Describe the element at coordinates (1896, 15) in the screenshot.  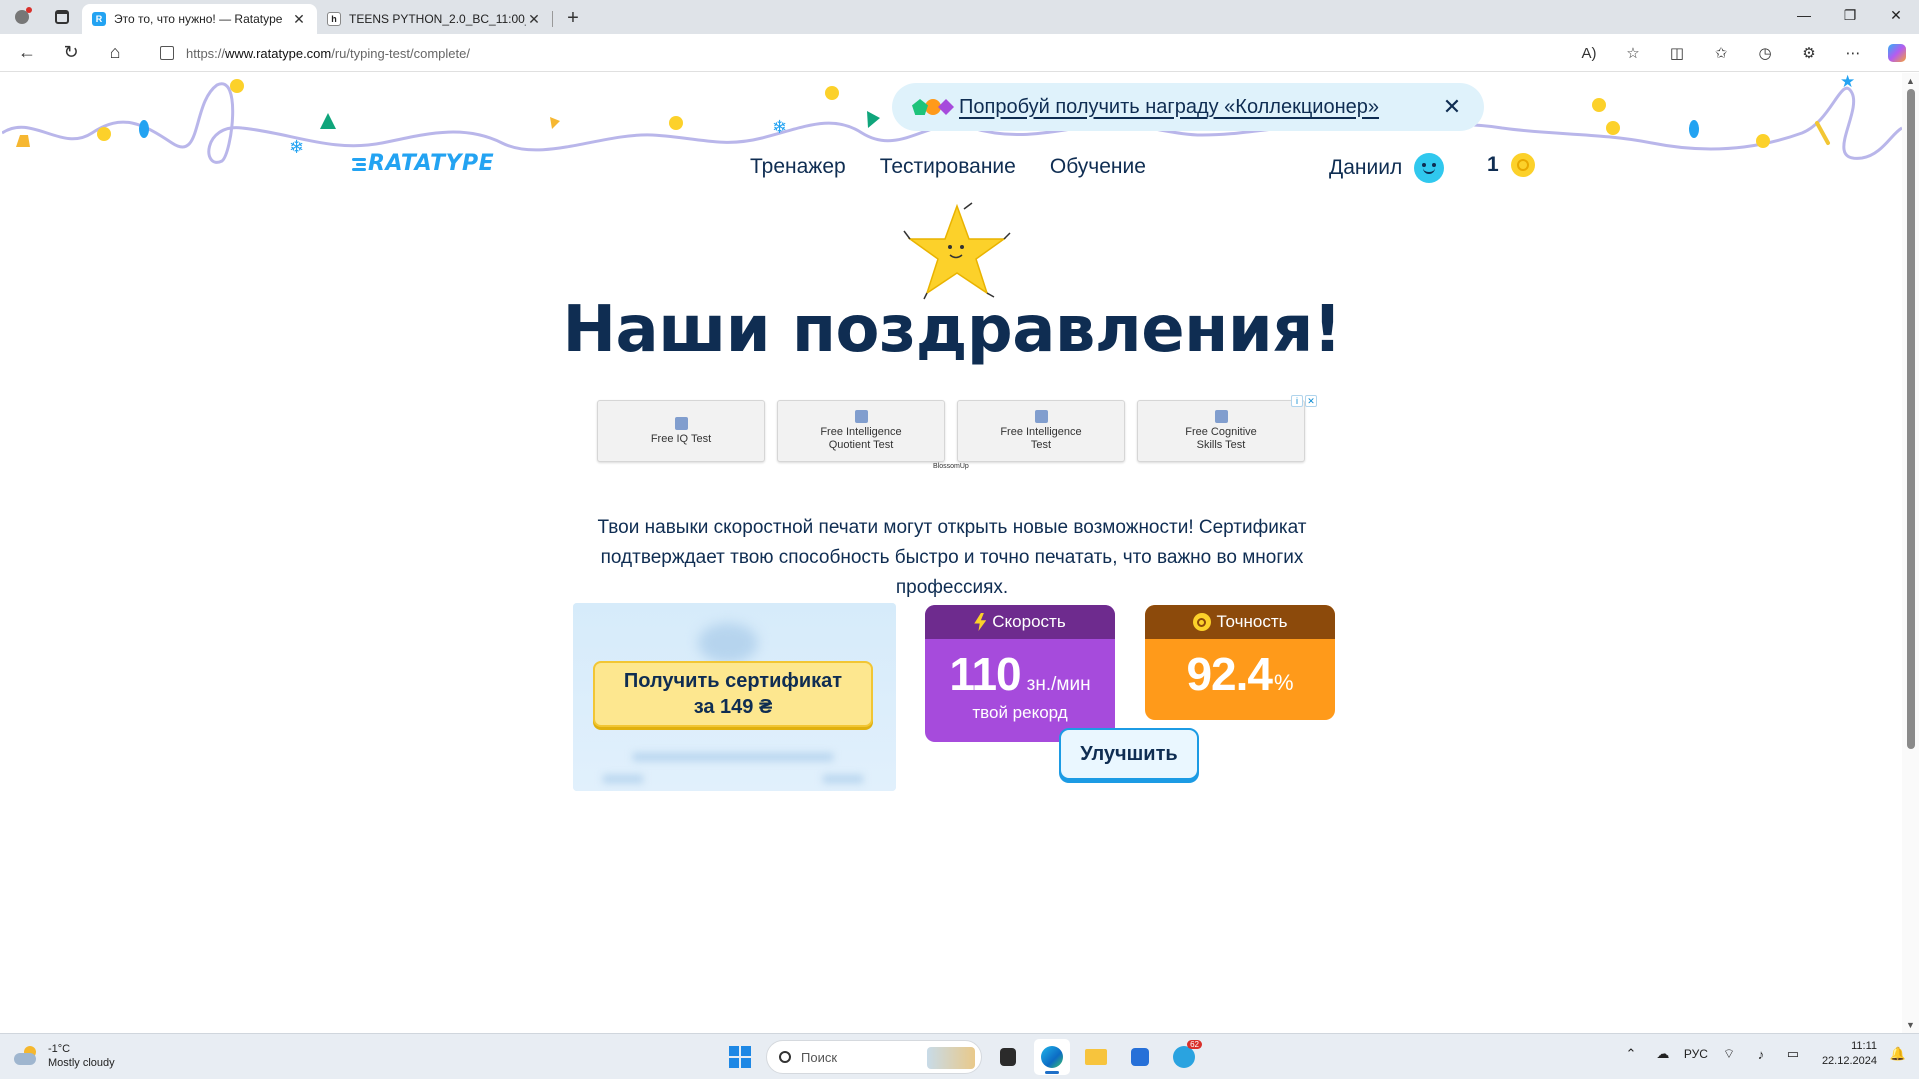
I see `close-window-button: ✕` at that location.